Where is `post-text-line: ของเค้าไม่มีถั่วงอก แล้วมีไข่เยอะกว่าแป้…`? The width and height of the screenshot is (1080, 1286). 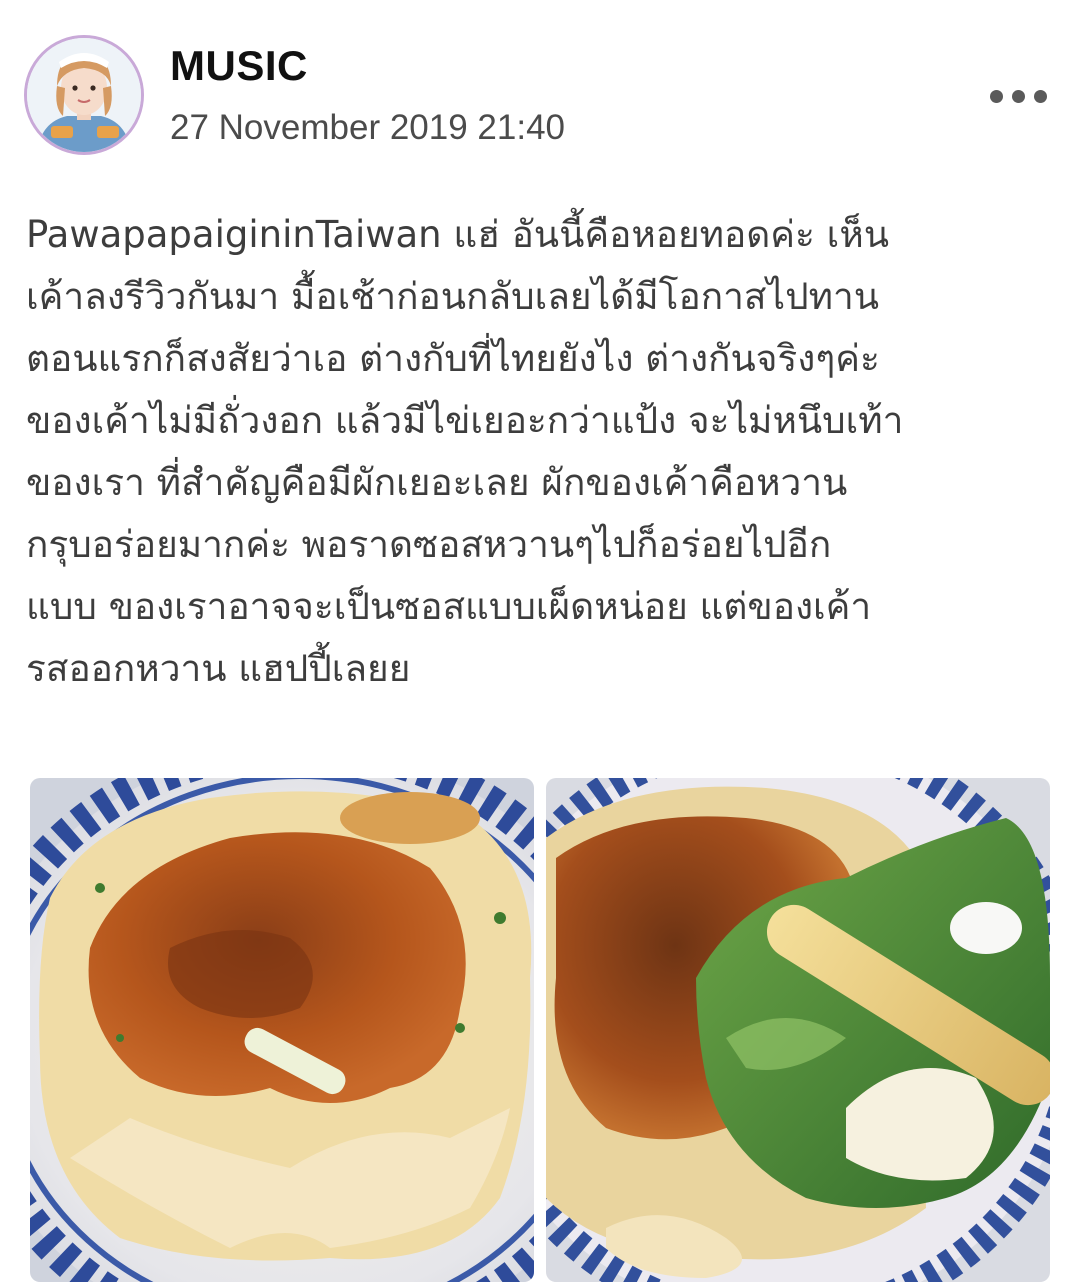
post-text-line: ของเค้าไม่มีถั่วงอก แล้วมีไข่เยอะกว่าแป้… is located at coordinates (465, 420).